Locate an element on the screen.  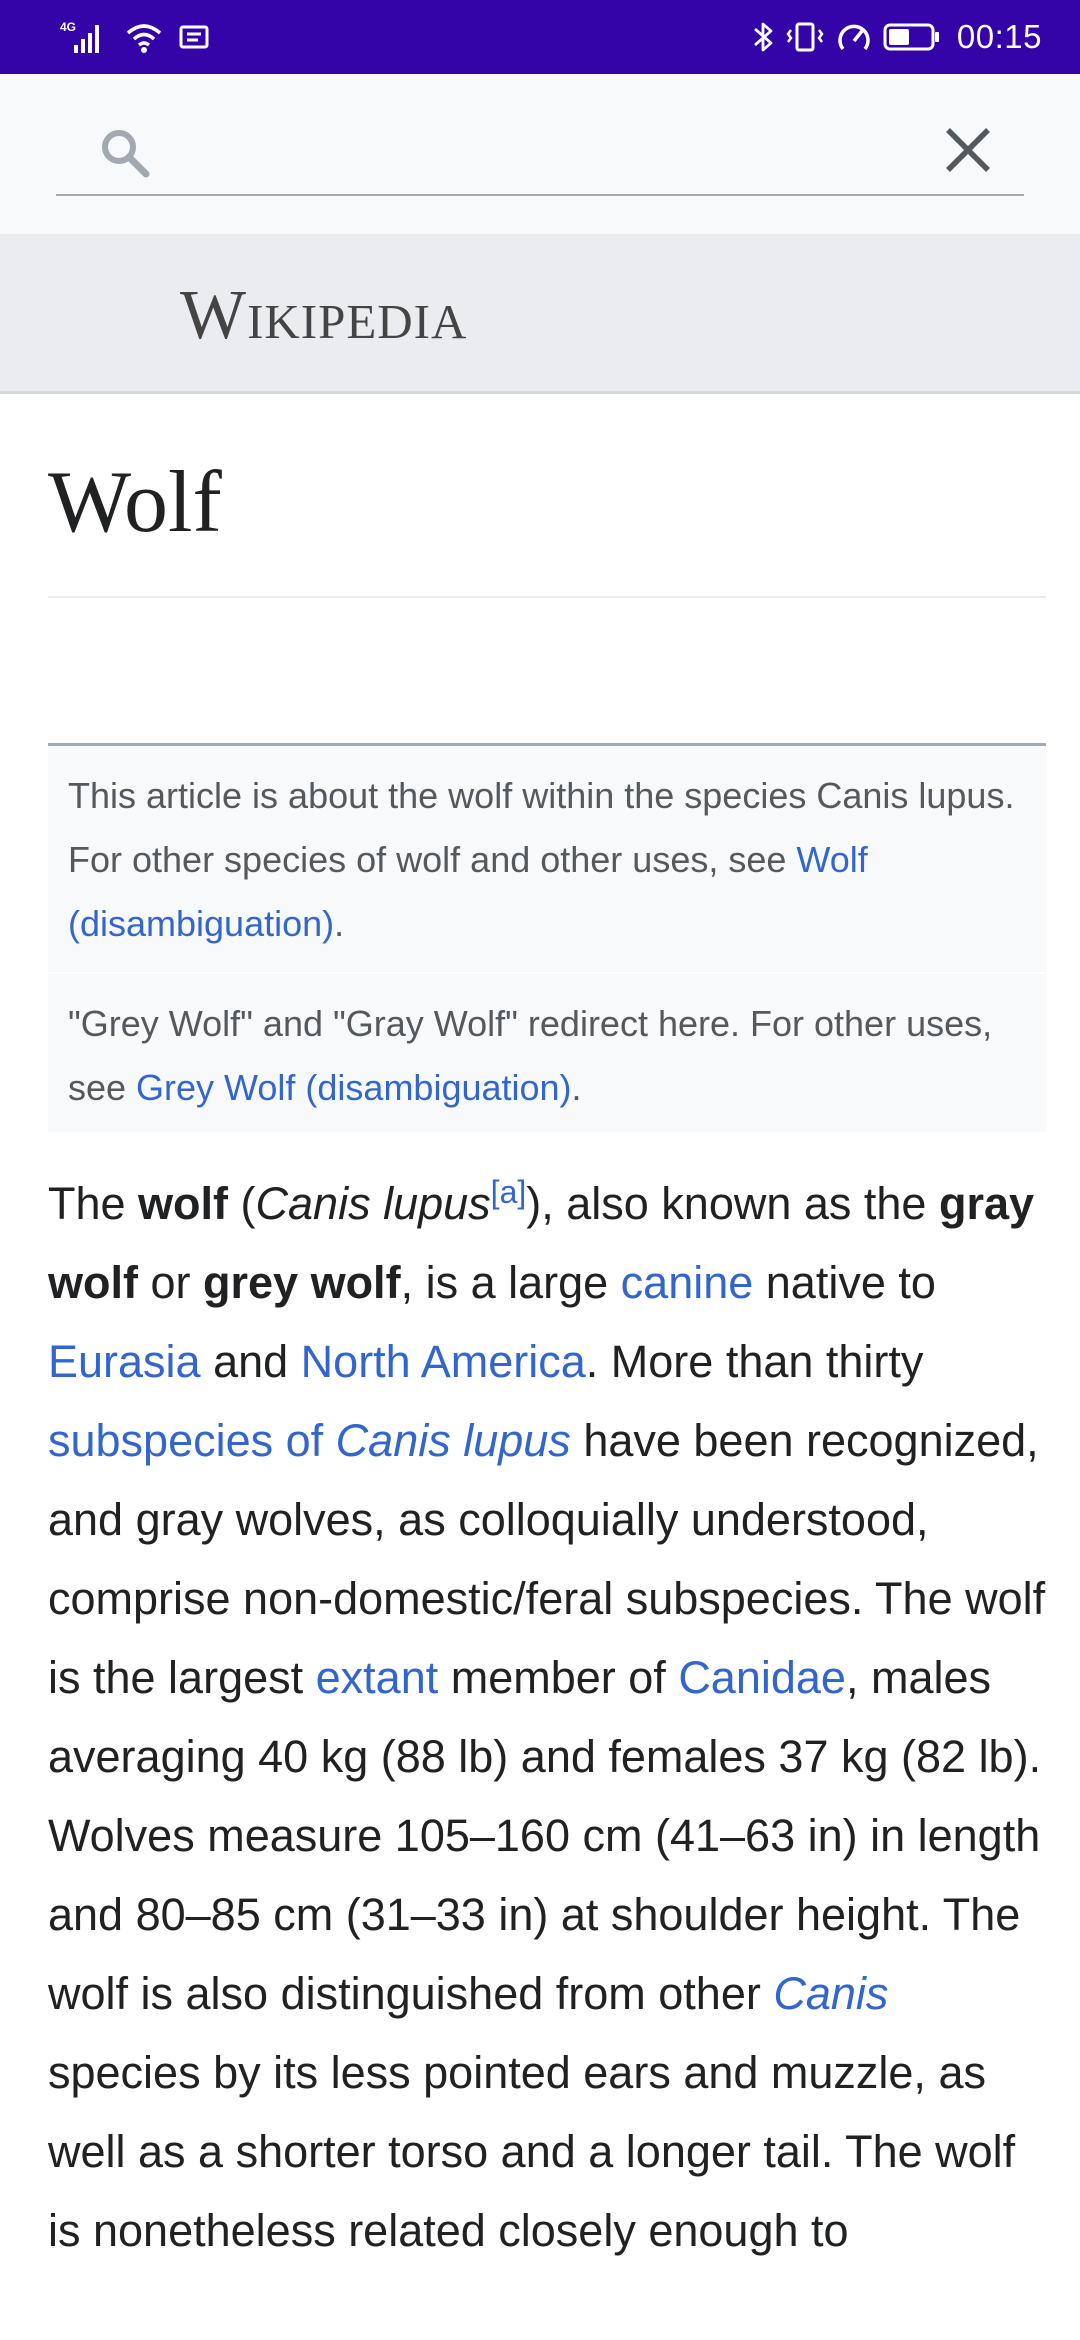
canis-link: Canis is located at coordinates (830, 1993).